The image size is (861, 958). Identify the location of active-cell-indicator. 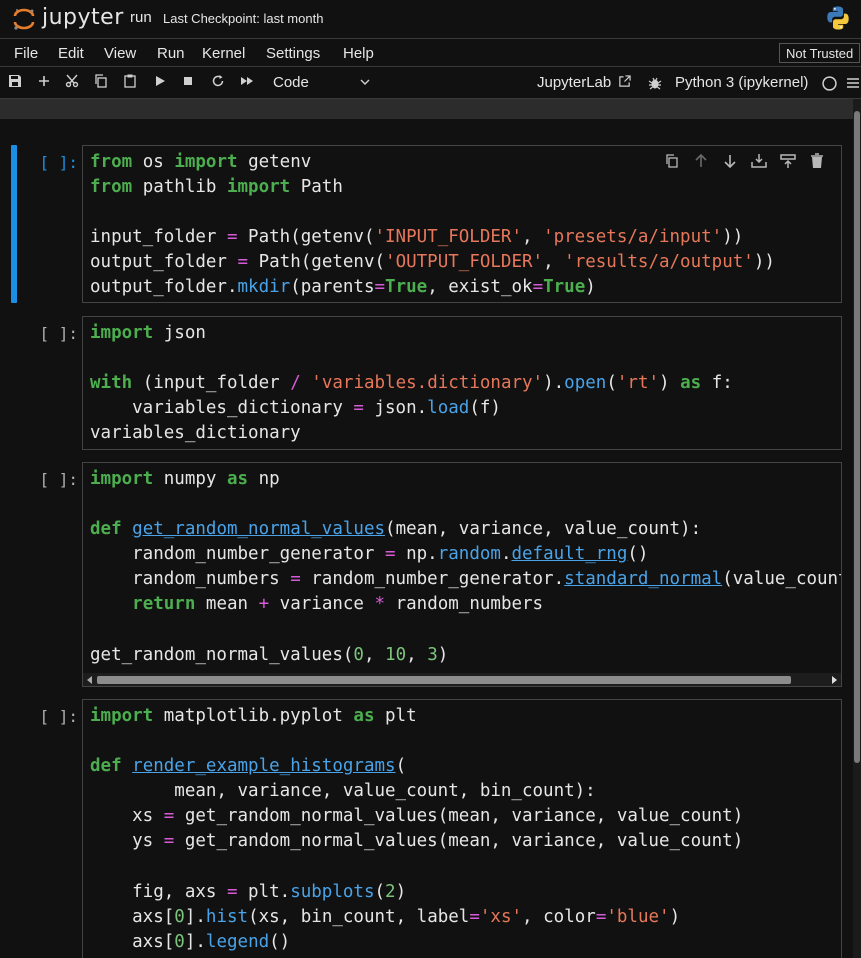
(14, 224).